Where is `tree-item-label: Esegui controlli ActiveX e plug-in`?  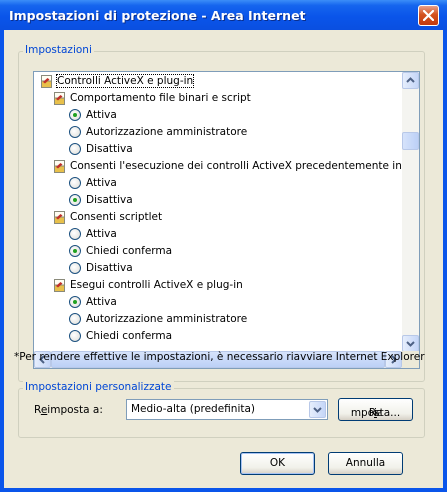 tree-item-label: Esegui controlli ActiveX e plug-in is located at coordinates (156, 285).